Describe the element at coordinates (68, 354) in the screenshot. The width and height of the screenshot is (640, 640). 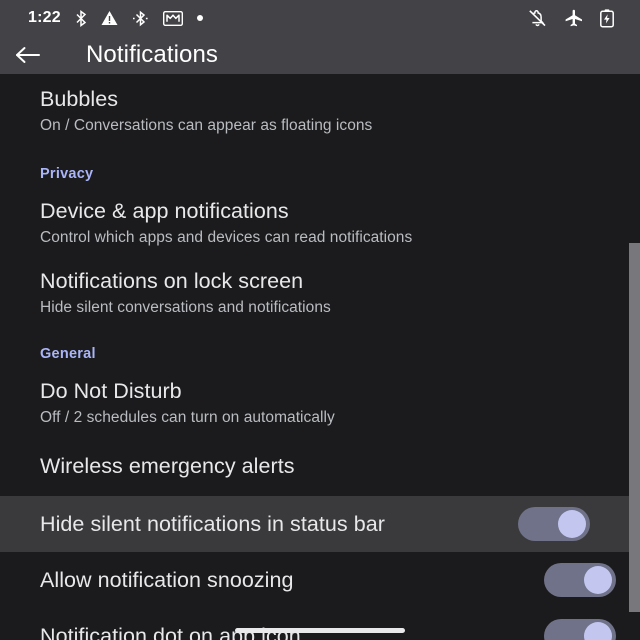
I see `section-header-general: General` at that location.